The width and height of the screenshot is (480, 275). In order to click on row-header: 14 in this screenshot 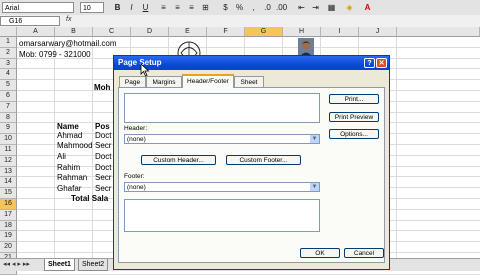, I will do `click(8, 183)`.